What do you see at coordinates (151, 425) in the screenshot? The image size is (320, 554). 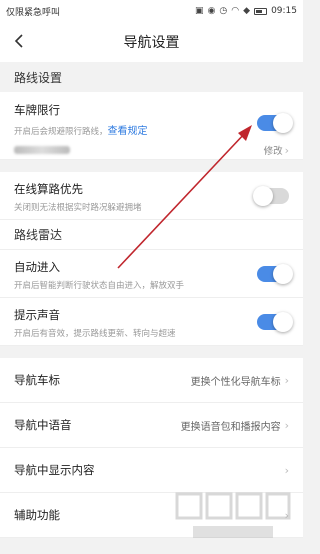 I see `voice-row: 导航中语音 更换语音包和播报内容 ›` at bounding box center [151, 425].